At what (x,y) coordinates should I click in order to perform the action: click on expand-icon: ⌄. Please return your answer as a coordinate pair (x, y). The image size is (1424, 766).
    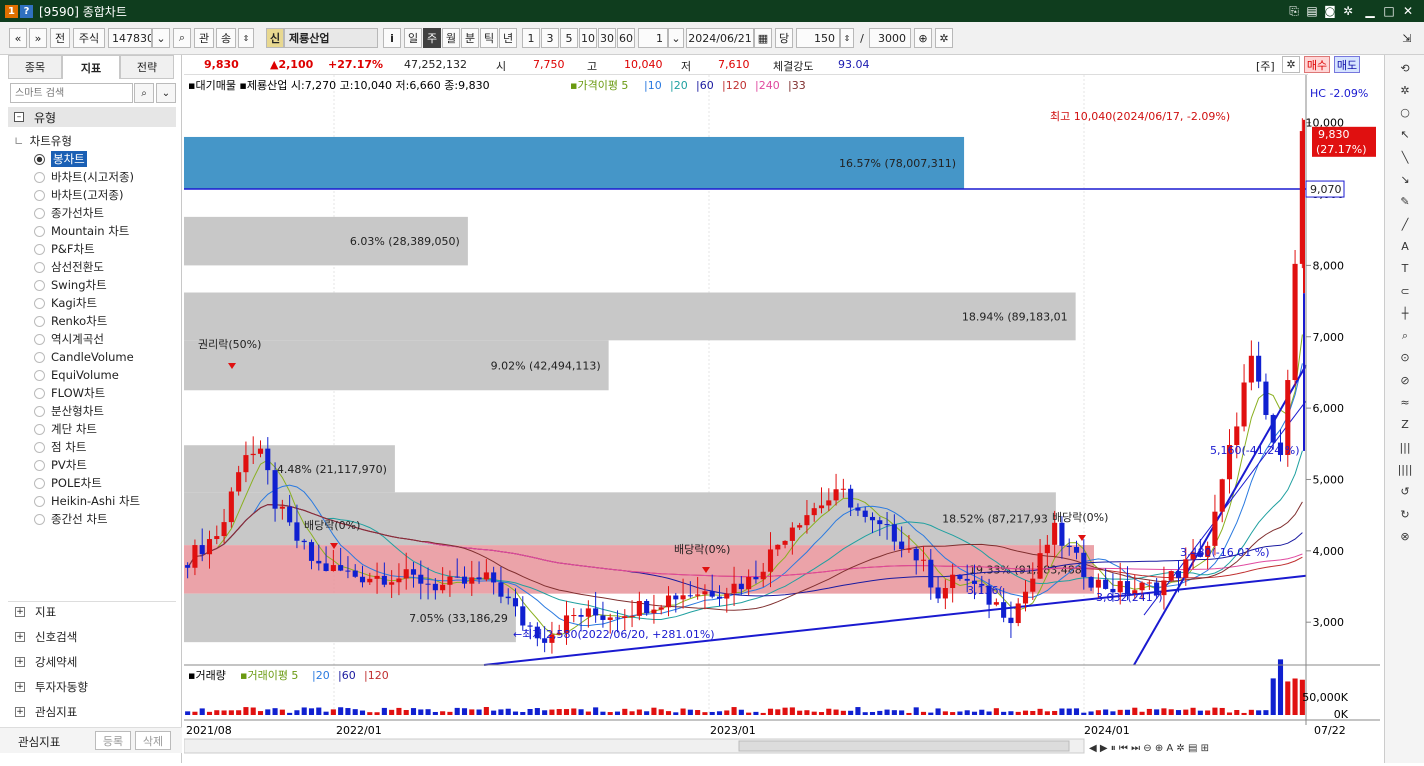
    Looking at the image, I should click on (166, 93).